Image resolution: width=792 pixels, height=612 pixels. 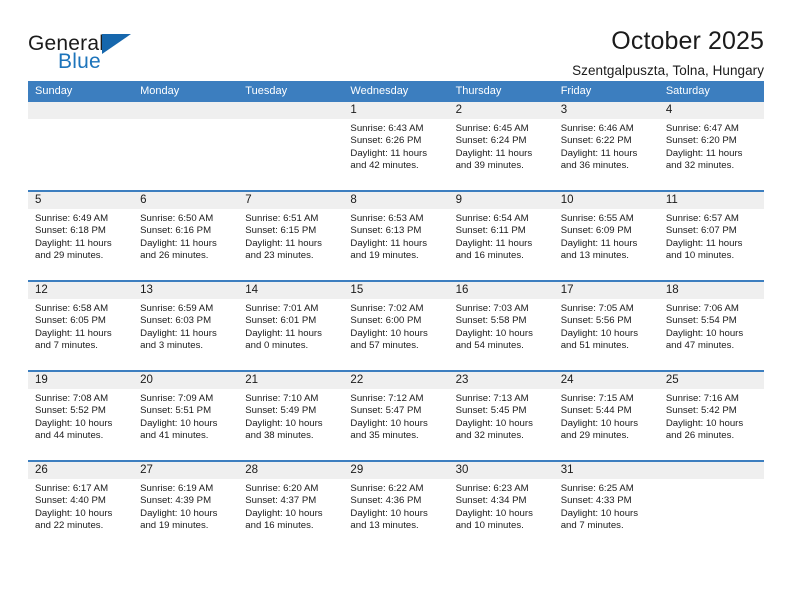 I want to click on daylight-text-line2: and 16 minutes., so click(x=489, y=256).